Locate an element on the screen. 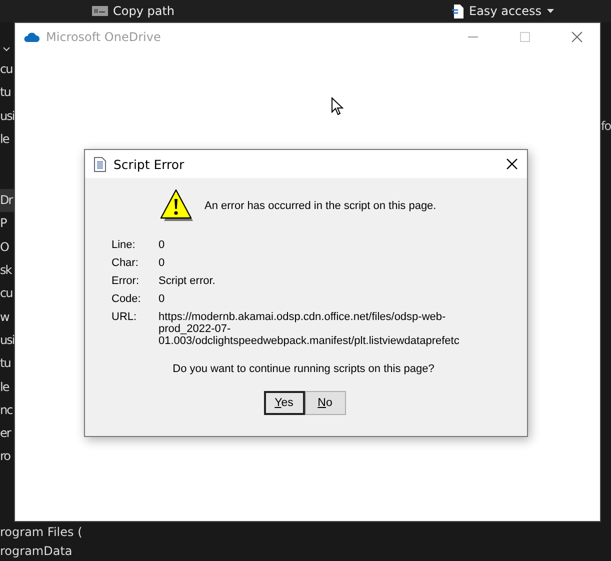 This screenshot has width=611, height=561. sidebar-item: rogramData is located at coordinates (36, 551).